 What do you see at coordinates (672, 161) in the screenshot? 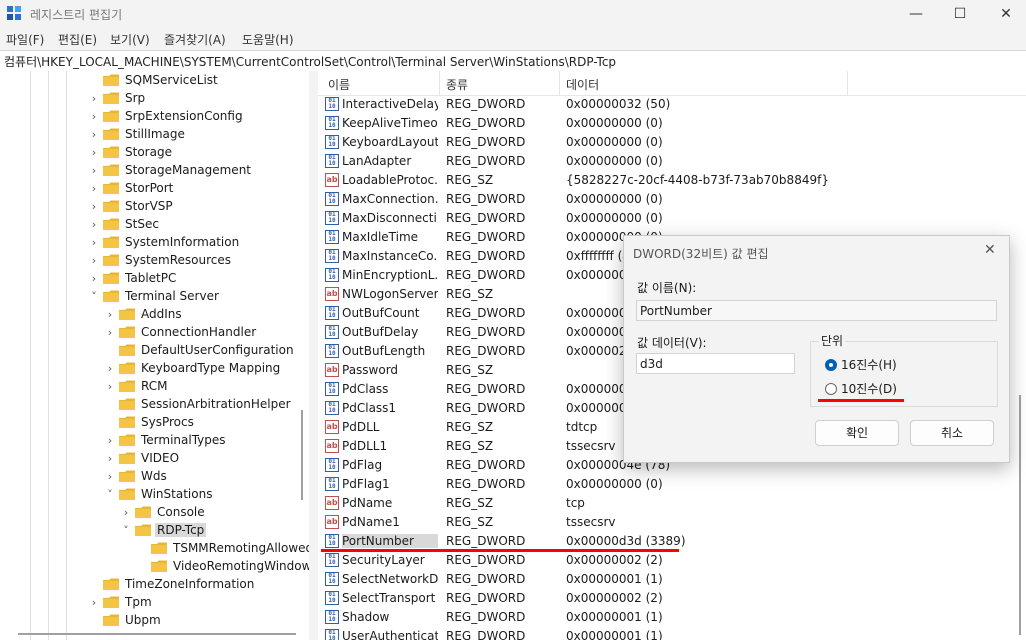
I see `value-row: 01 10 LanAdapter REG_DWORD 0x00000000 (0)` at bounding box center [672, 161].